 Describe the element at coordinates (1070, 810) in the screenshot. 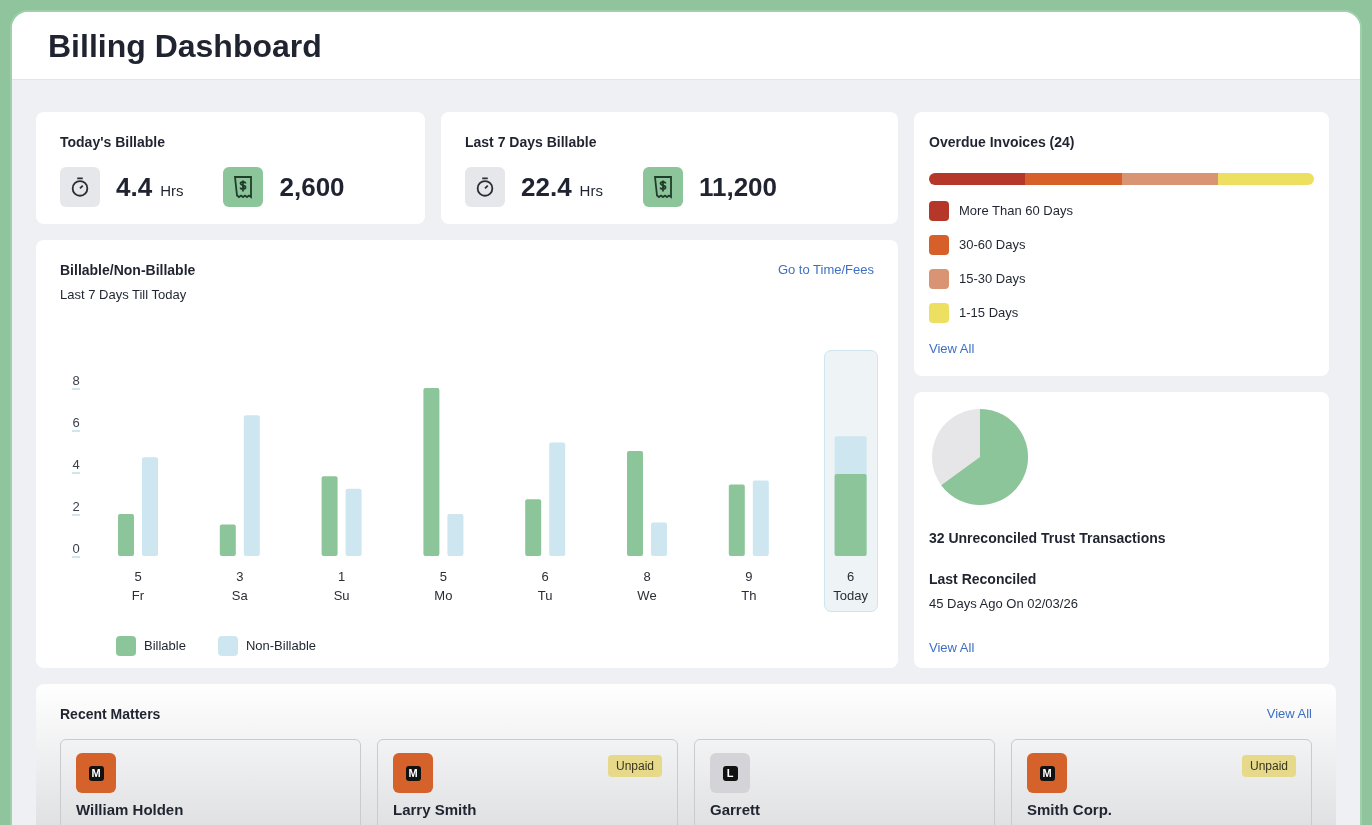

I see `matter-name: Smith Corp.` at that location.